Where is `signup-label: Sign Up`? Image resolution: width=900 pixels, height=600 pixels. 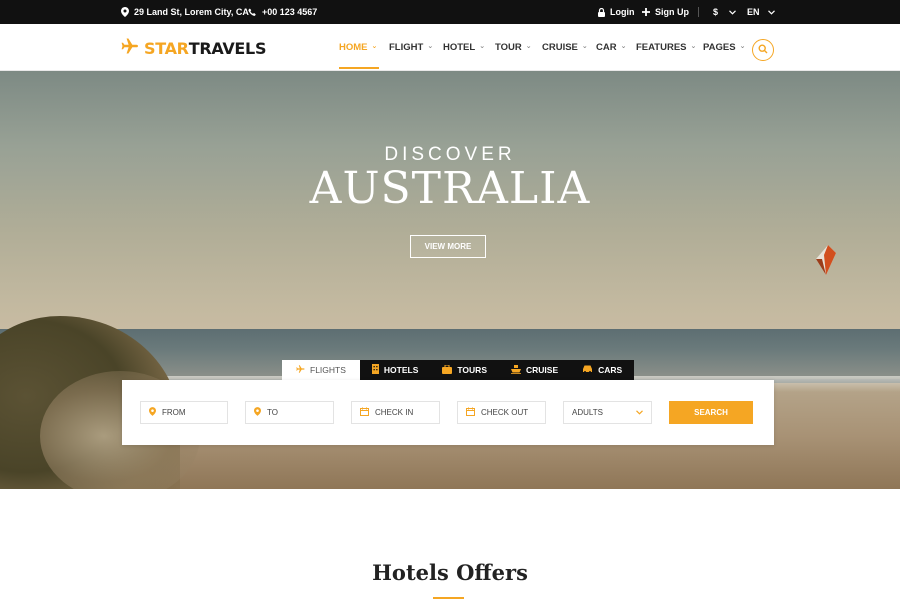
signup-label: Sign Up is located at coordinates (672, 12).